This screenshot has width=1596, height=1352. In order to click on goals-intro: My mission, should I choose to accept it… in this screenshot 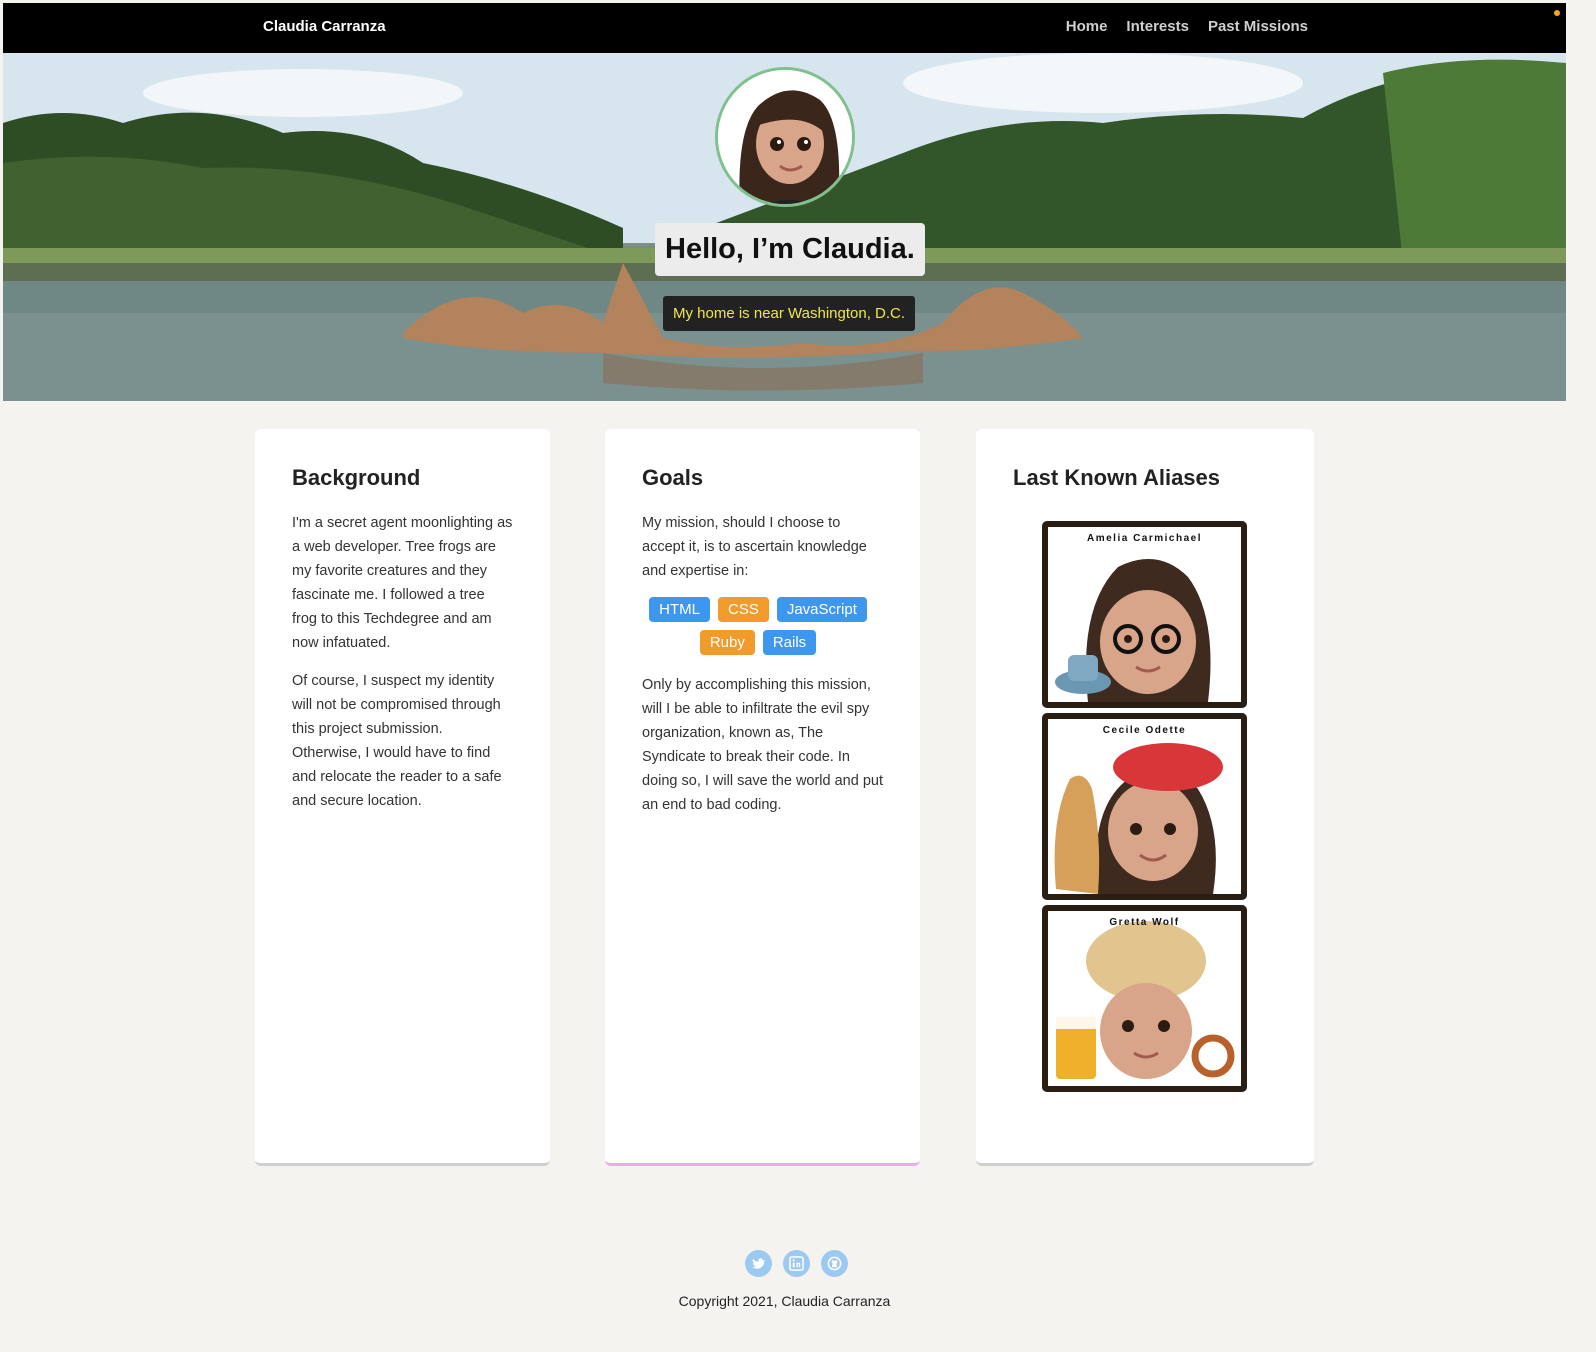, I will do `click(754, 547)`.